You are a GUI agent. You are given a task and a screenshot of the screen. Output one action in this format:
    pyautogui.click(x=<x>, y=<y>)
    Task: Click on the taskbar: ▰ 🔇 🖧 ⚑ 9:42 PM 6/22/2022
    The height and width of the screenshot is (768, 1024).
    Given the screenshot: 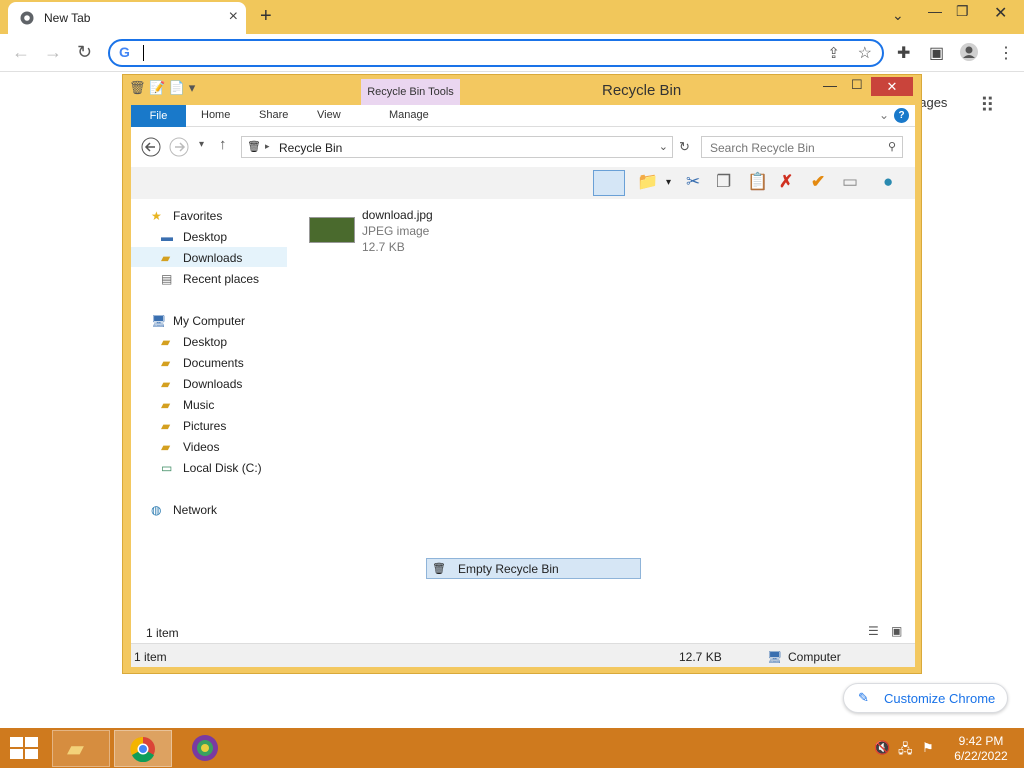 What is the action you would take?
    pyautogui.click(x=512, y=748)
    